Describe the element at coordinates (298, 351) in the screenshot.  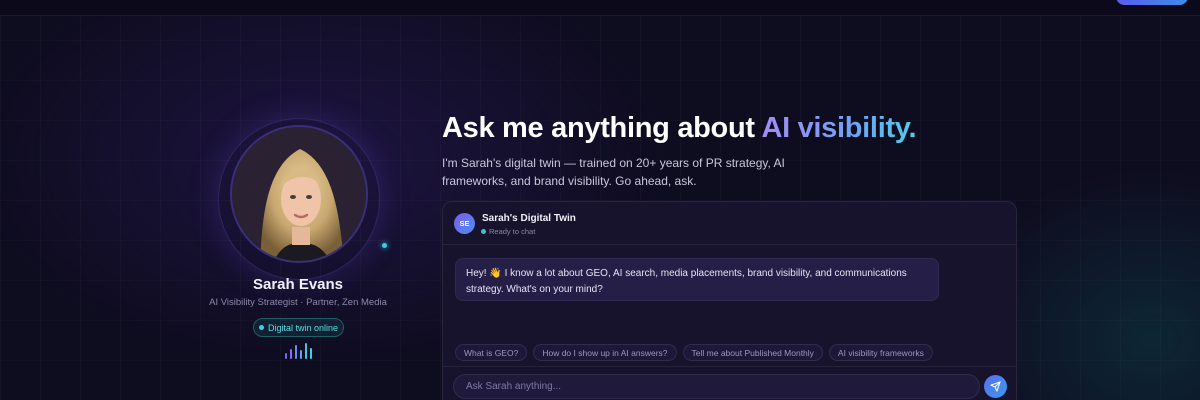
I see `voice-waveform-icon` at that location.